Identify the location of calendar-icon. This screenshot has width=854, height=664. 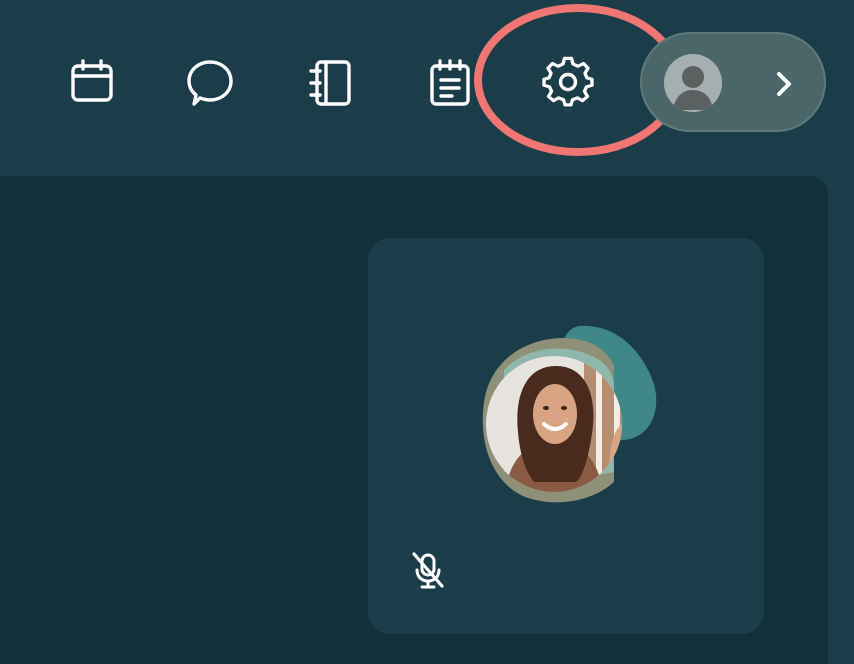
(92, 80).